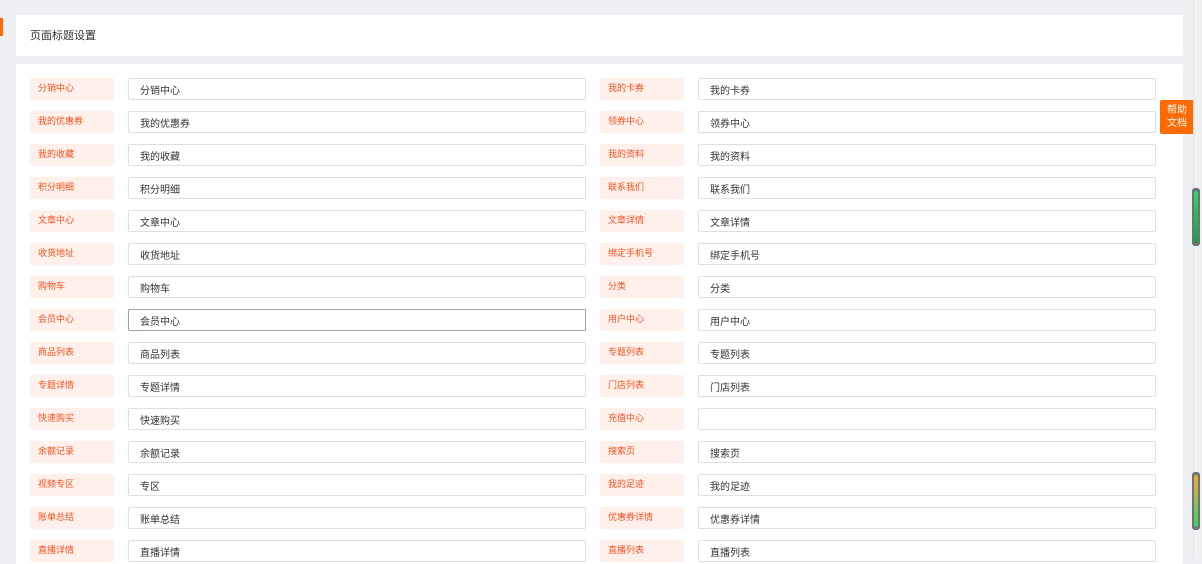  What do you see at coordinates (1177, 123) in the screenshot?
I see `help-docs-line2: 文档` at bounding box center [1177, 123].